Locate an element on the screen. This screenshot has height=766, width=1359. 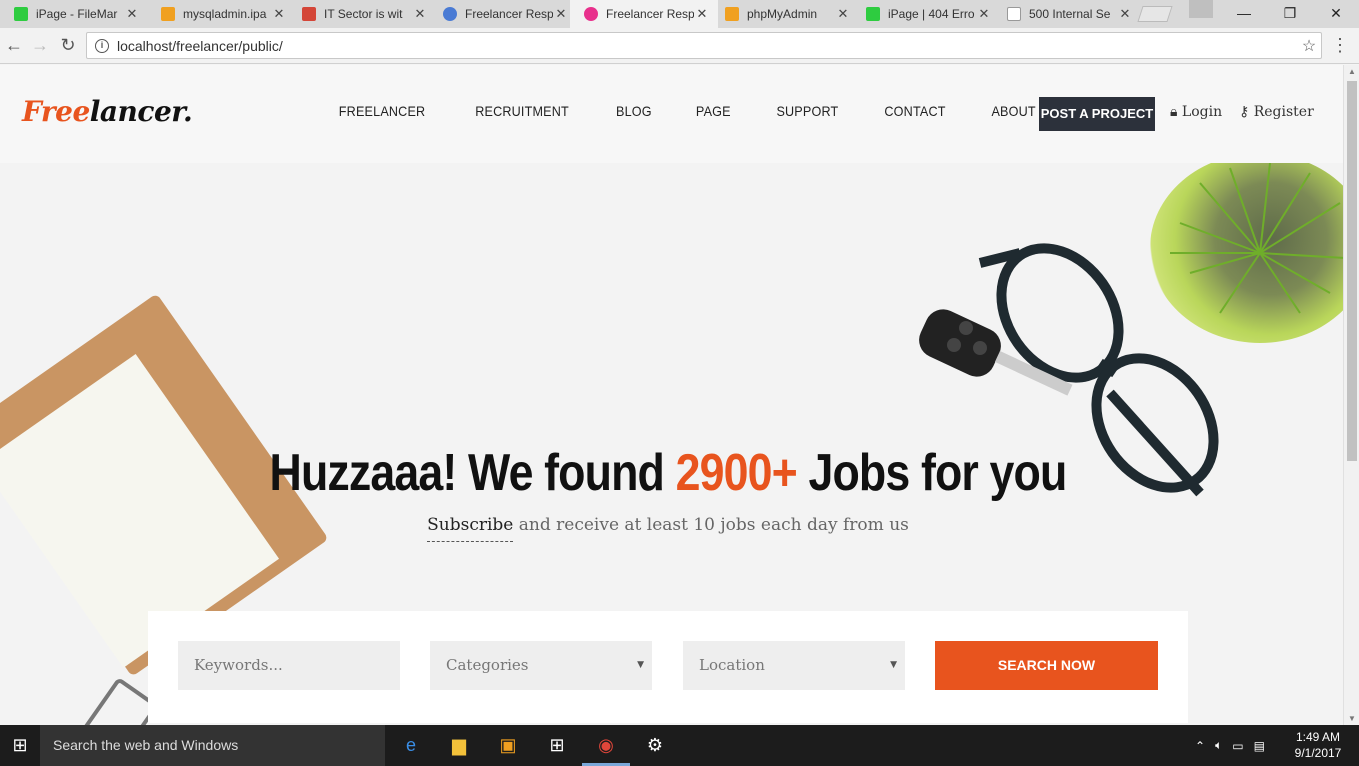
new-tab-button is located at coordinates (1155, 14).